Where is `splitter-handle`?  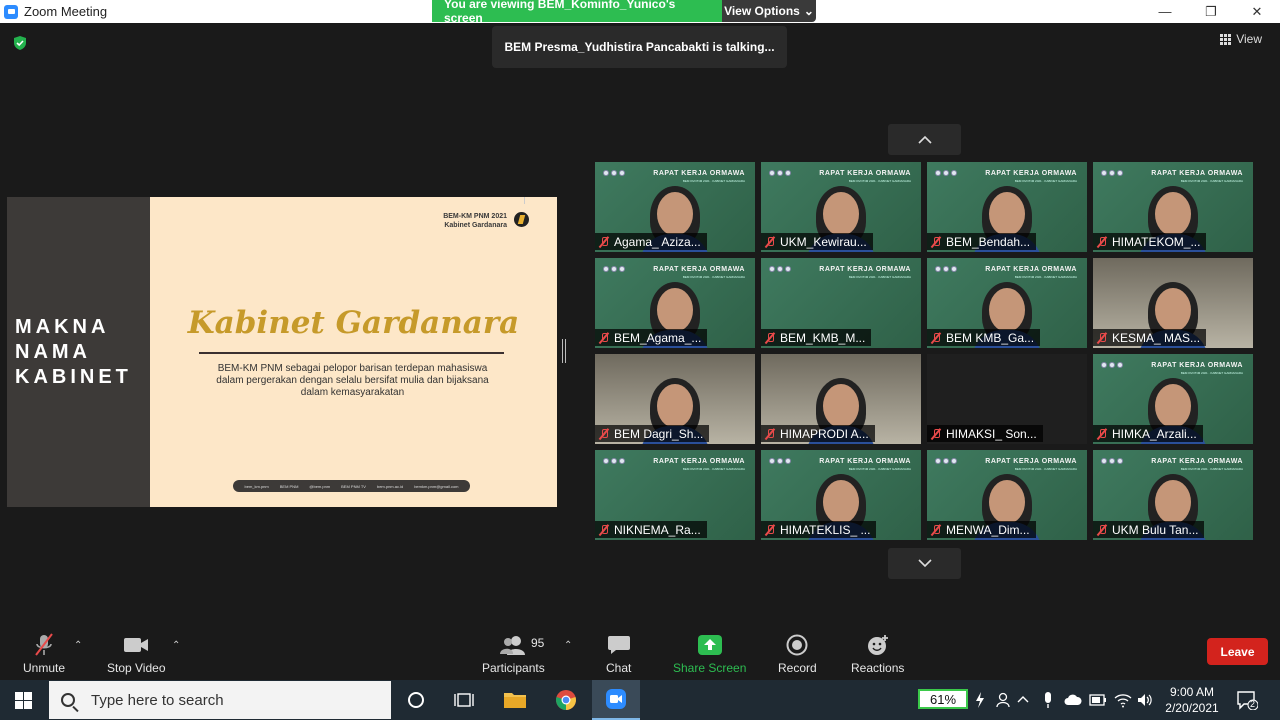 splitter-handle is located at coordinates (564, 351).